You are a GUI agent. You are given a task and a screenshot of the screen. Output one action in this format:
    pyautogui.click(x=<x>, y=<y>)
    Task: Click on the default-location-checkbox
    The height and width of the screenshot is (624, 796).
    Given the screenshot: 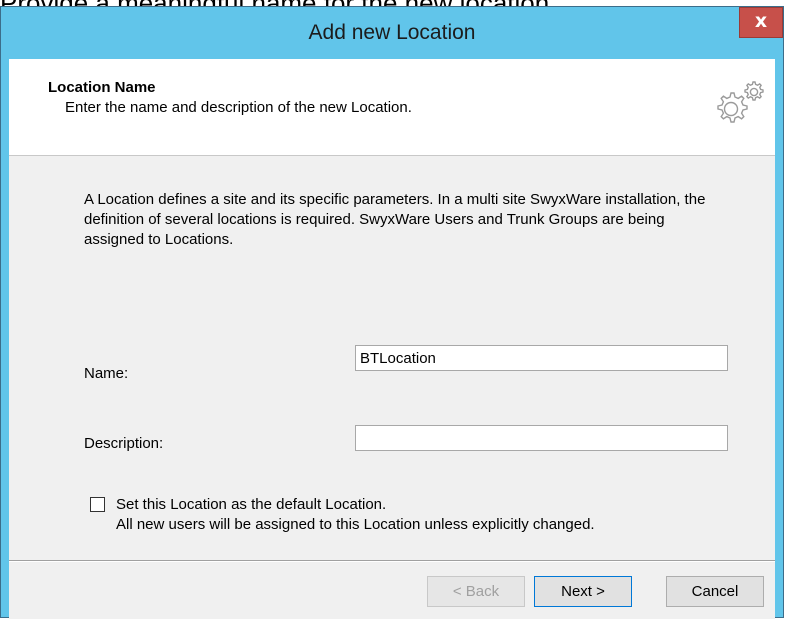 What is the action you would take?
    pyautogui.click(x=97, y=504)
    